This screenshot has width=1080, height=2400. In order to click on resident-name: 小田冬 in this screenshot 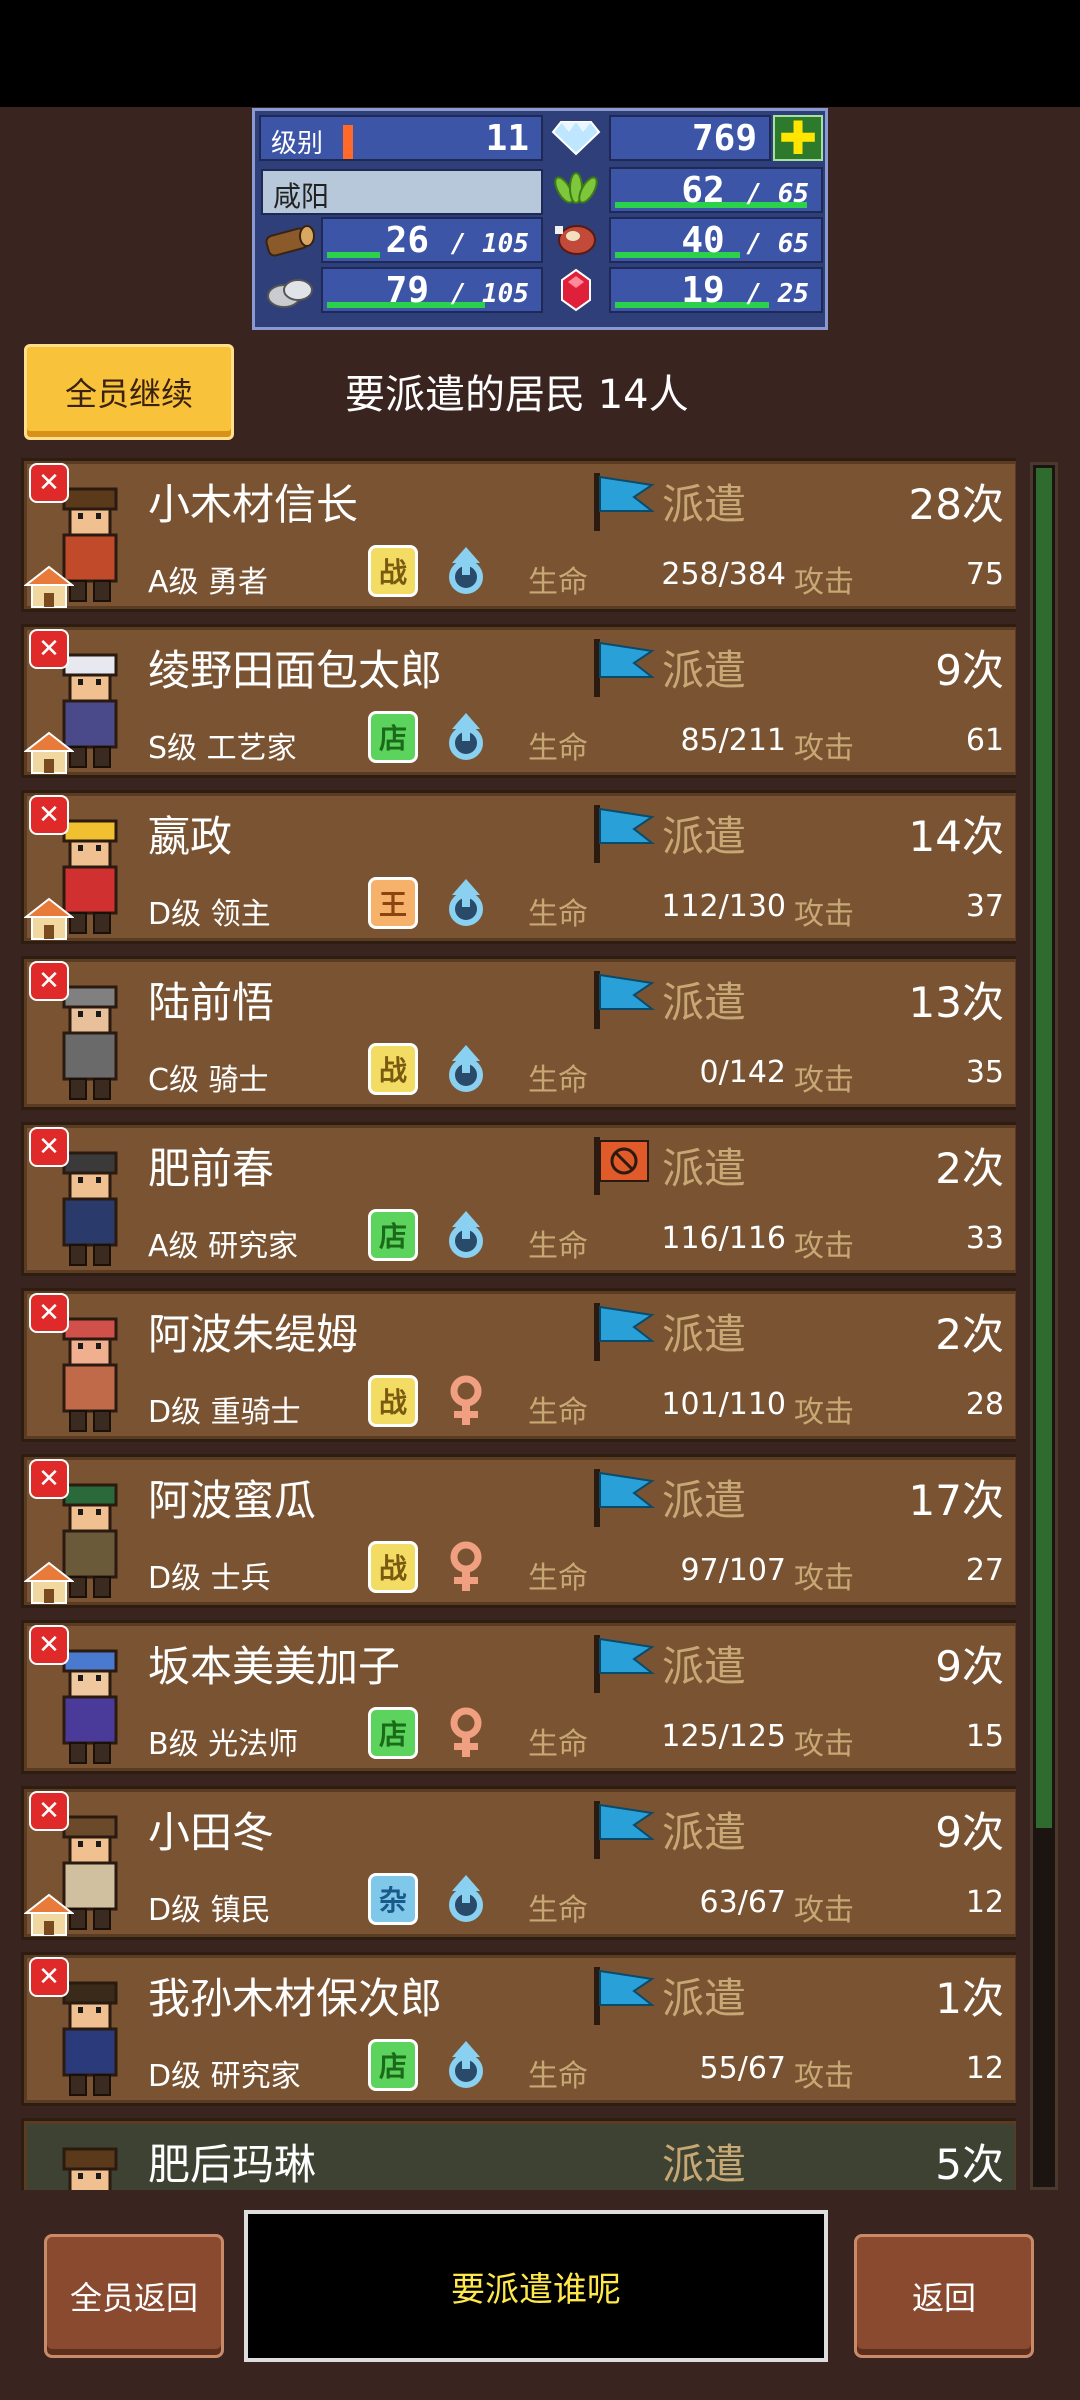, I will do `click(211, 1832)`.